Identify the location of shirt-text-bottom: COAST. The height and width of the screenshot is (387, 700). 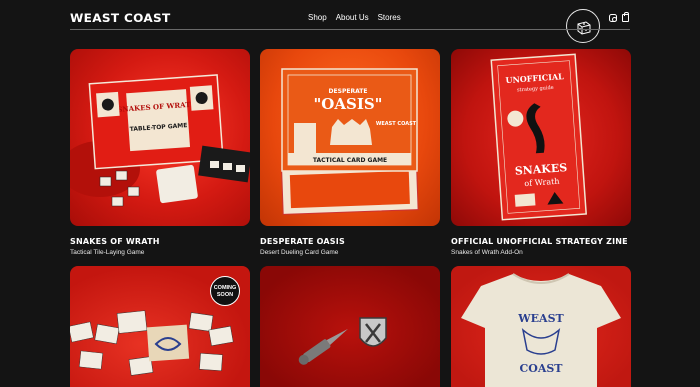
(541, 368).